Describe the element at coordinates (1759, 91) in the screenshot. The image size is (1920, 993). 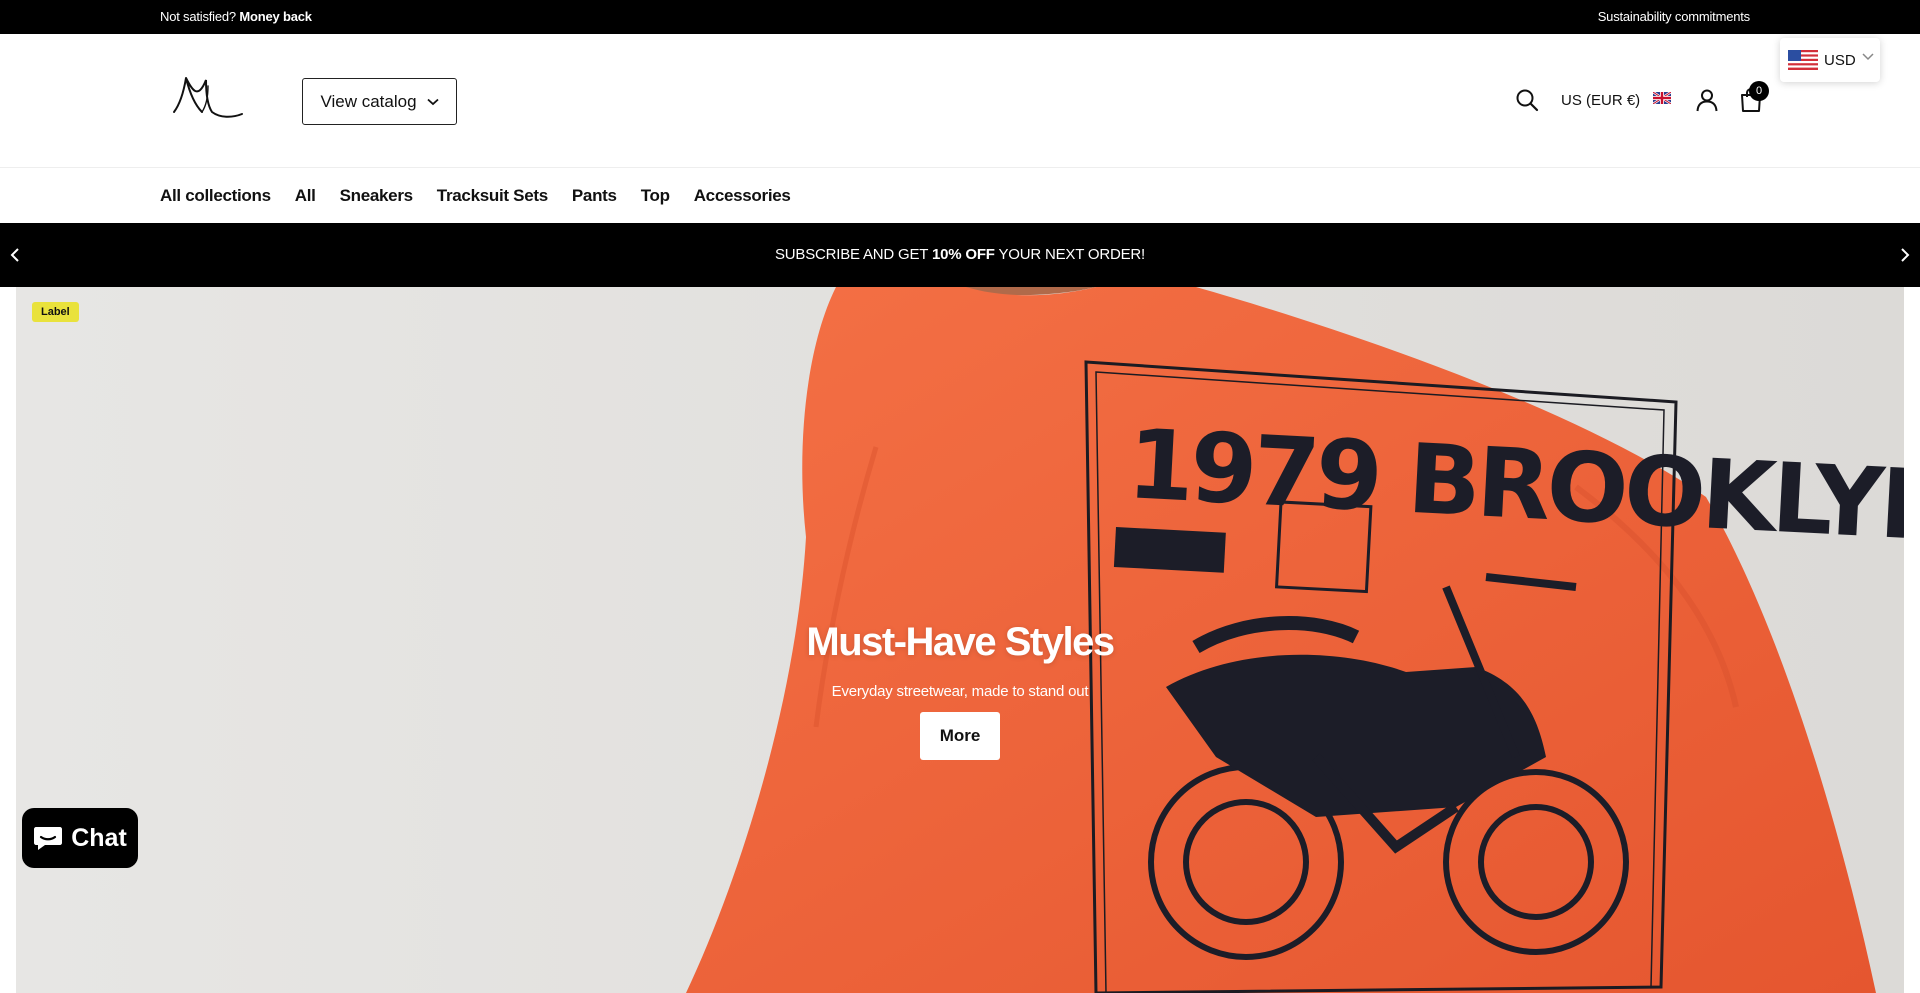
I see `cart-count-badge: 0` at that location.